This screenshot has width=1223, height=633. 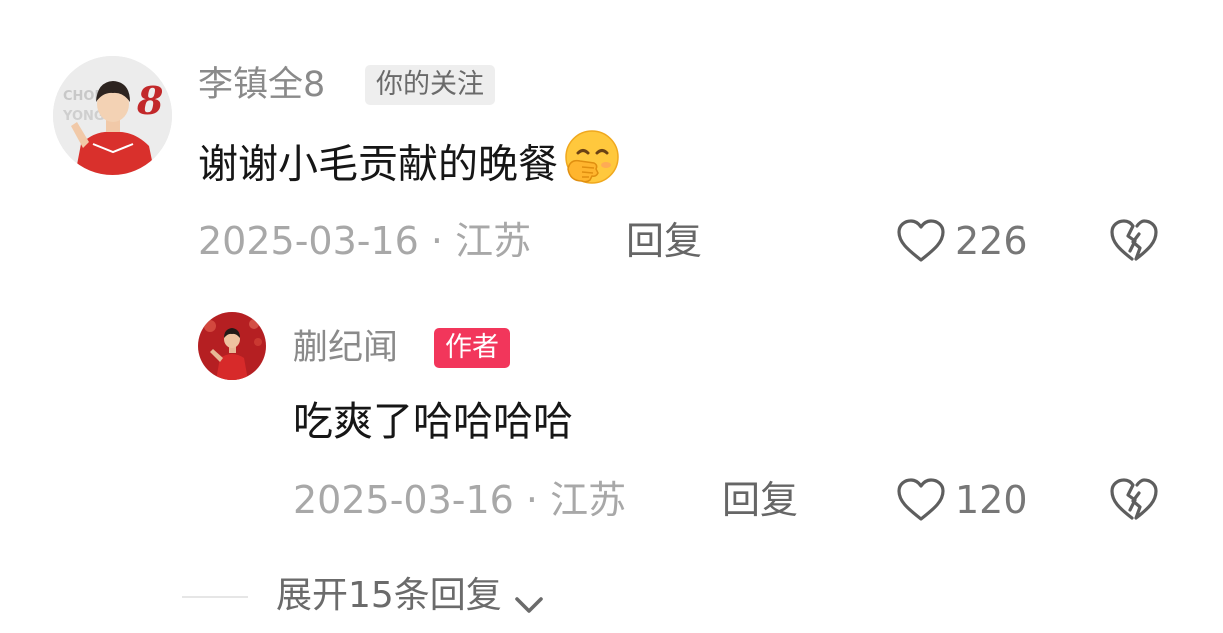 I want to click on expand-divider, so click(x=215, y=597).